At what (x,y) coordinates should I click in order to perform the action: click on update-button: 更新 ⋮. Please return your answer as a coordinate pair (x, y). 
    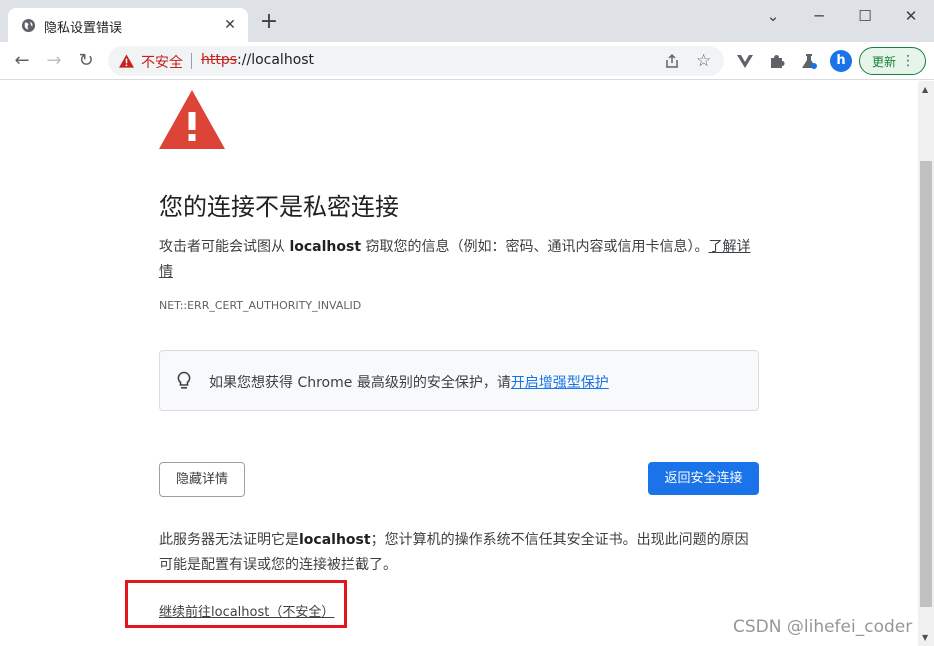
    Looking at the image, I should click on (892, 61).